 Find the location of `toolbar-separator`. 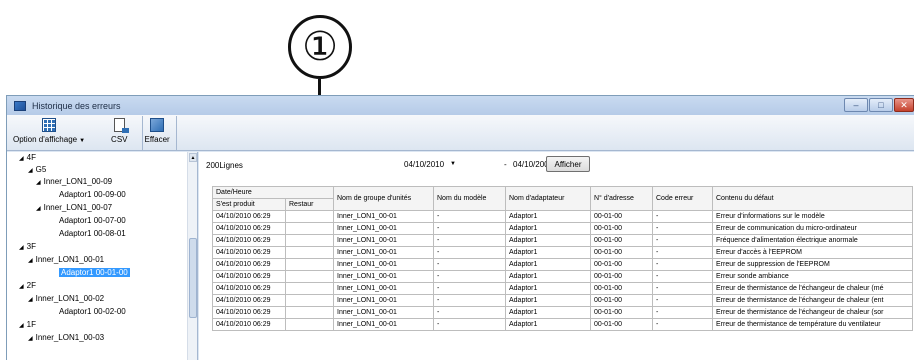

toolbar-separator is located at coordinates (176, 133).